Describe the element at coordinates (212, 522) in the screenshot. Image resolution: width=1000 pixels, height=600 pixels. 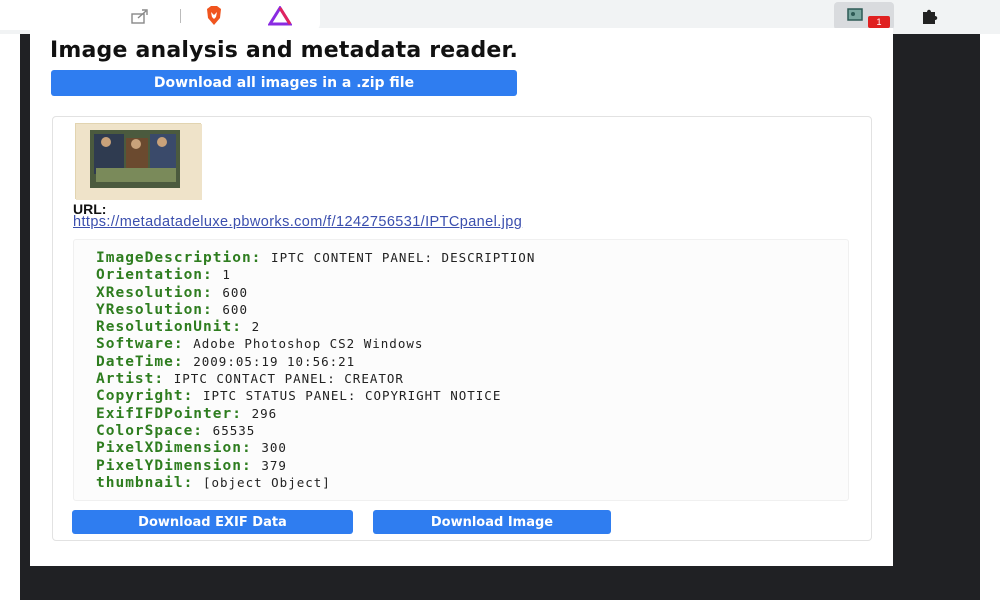
I see `download-exif-button: Download EXIF Data` at that location.